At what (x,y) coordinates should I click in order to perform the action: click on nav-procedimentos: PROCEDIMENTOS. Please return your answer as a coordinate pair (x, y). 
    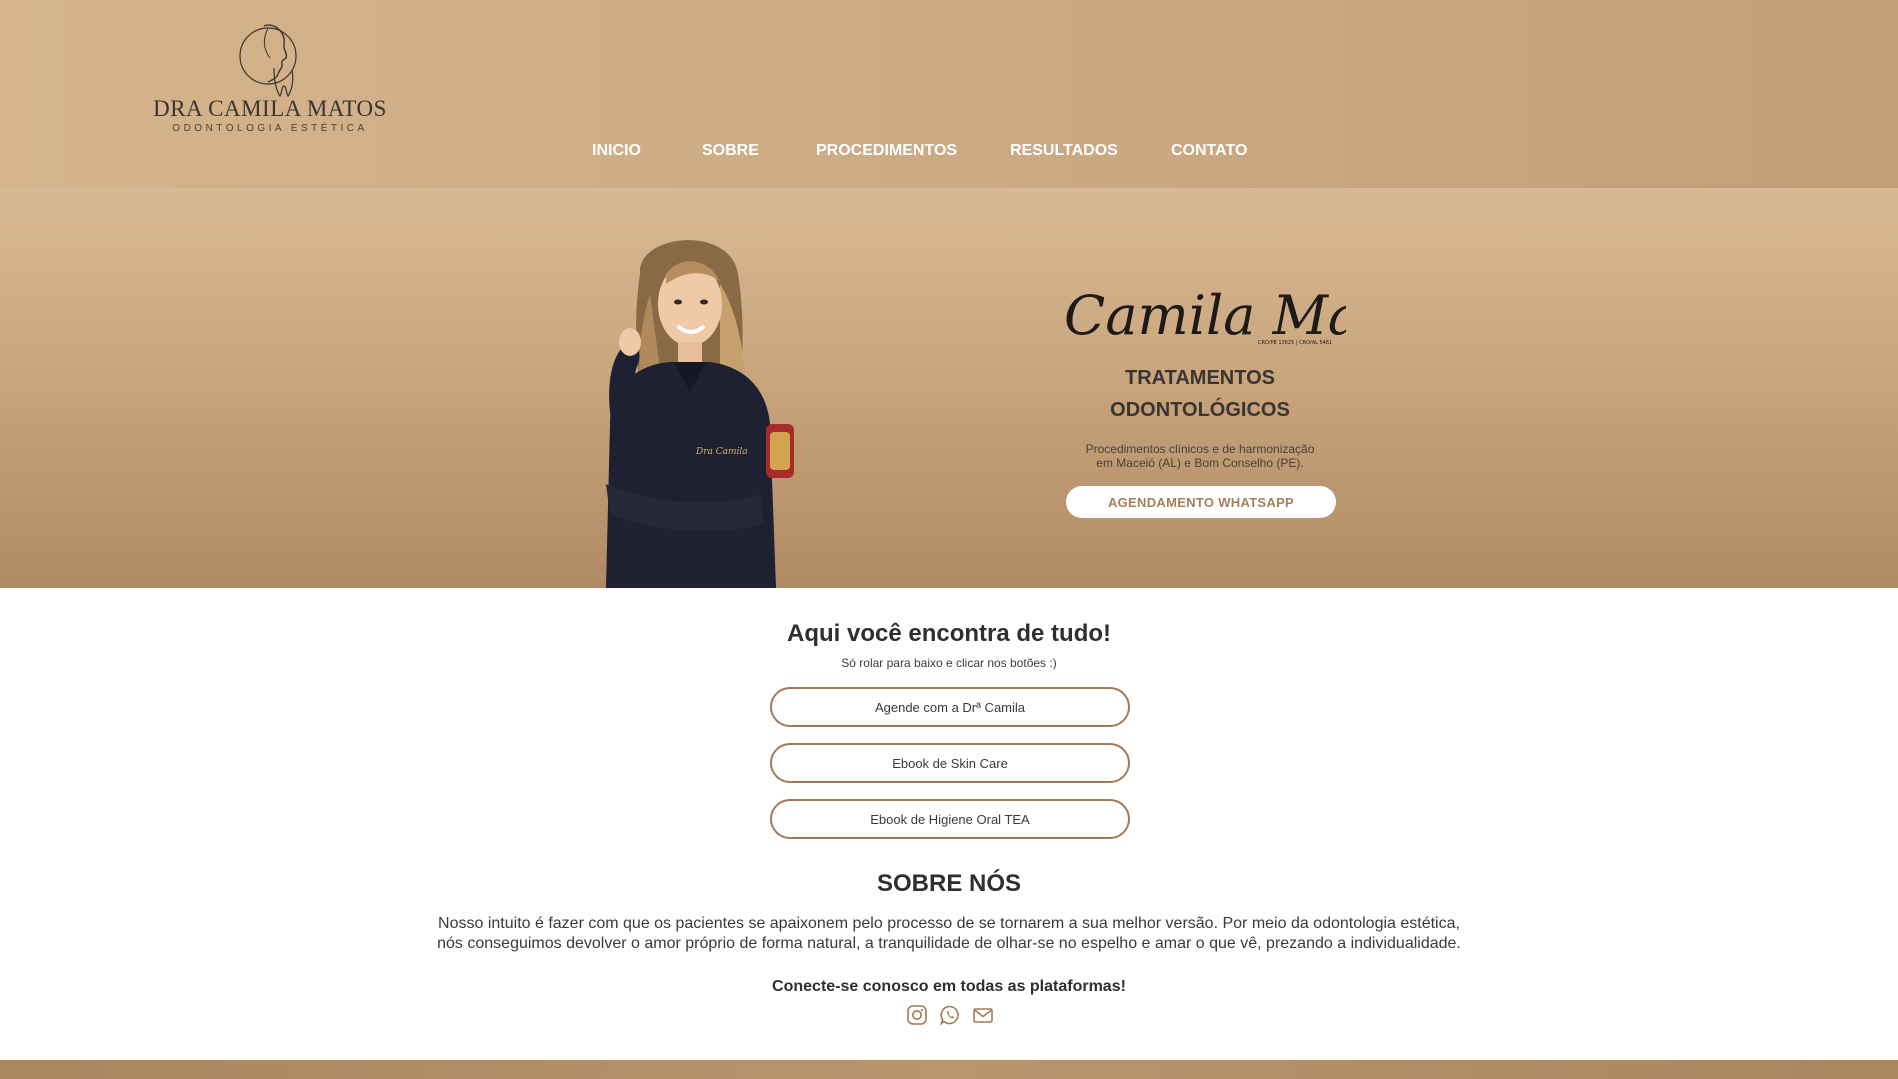
    Looking at the image, I should click on (886, 151).